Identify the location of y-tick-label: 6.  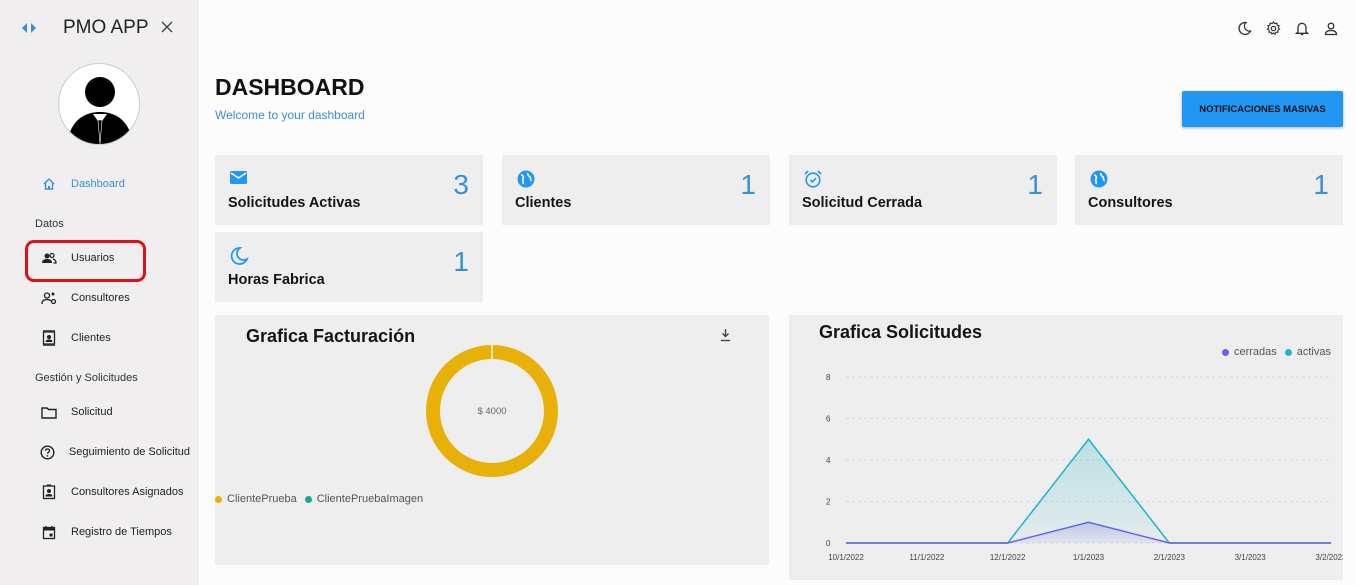
(828, 419).